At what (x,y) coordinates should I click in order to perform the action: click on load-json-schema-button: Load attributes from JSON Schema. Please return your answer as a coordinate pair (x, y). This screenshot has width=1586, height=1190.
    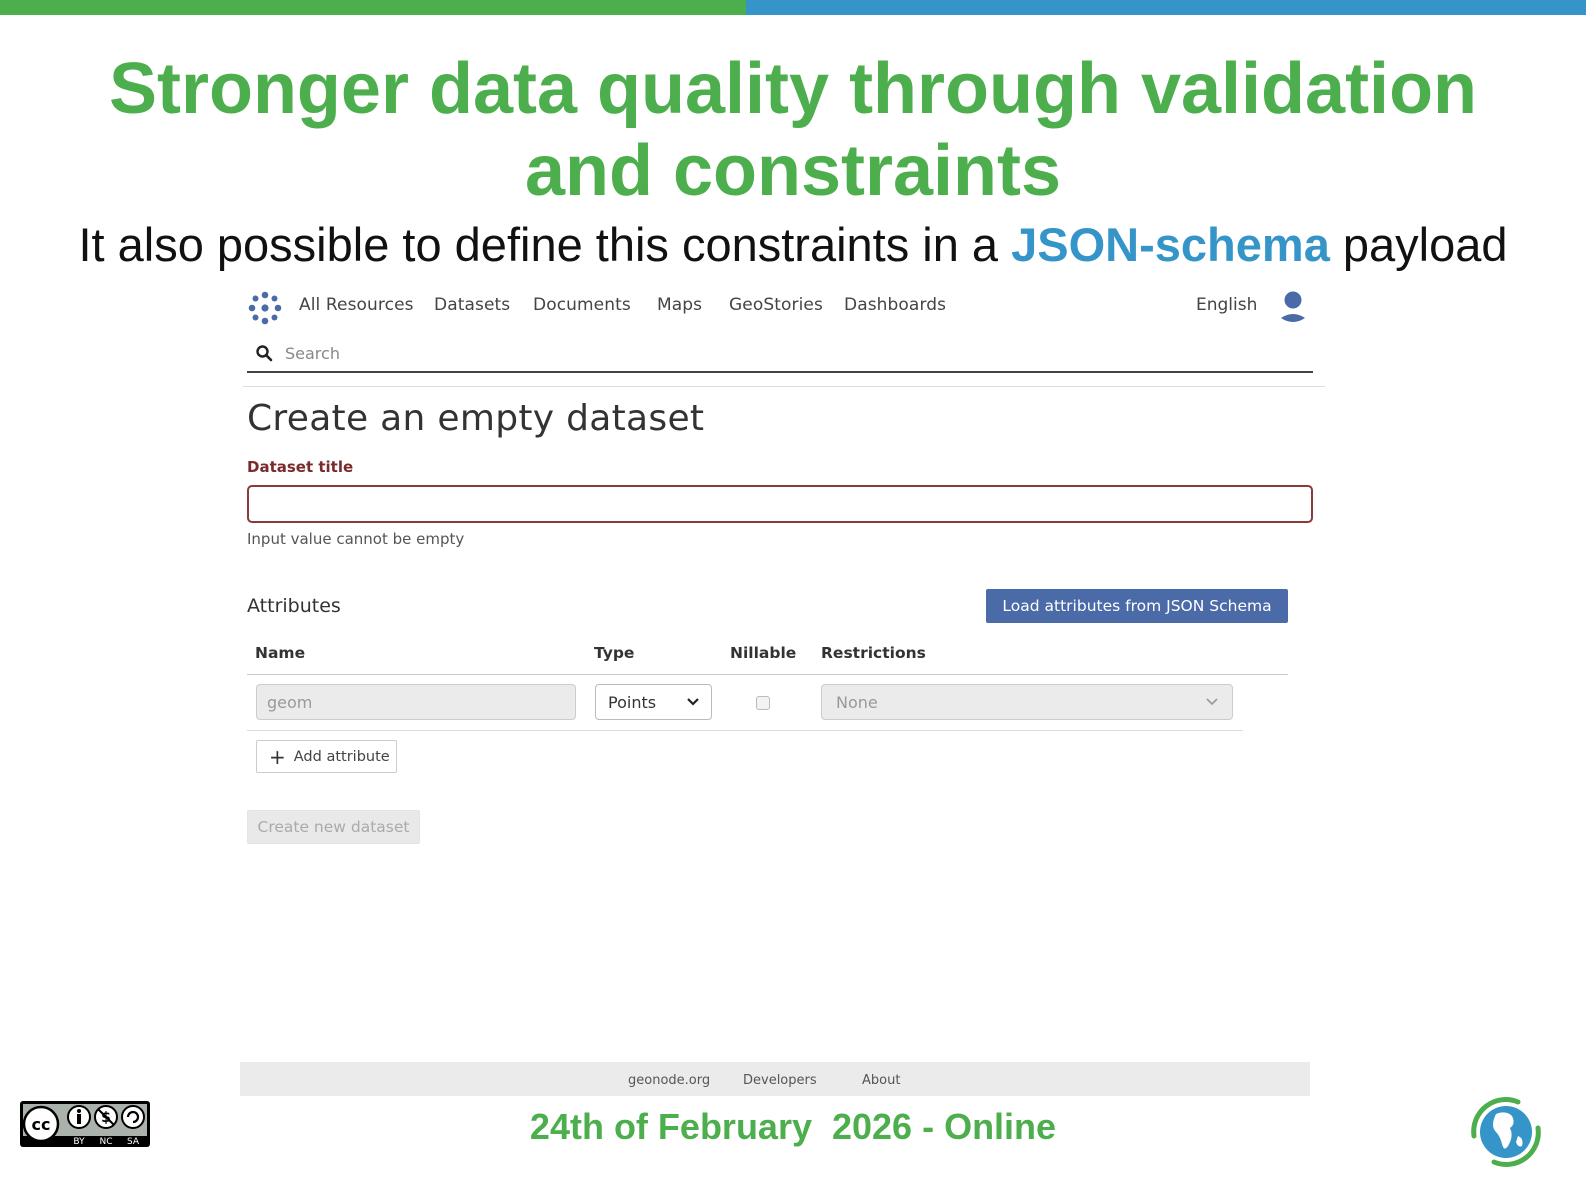
    Looking at the image, I should click on (1137, 606).